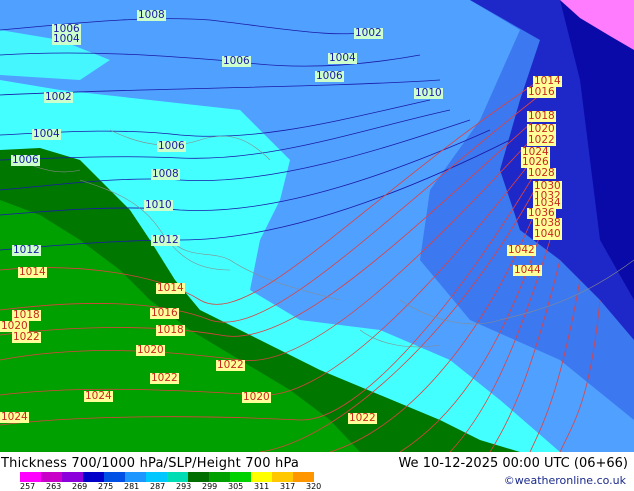 This screenshot has width=634, height=491. Describe the element at coordinates (547, 234) in the screenshot. I see `isobar-label: 1040` at that location.